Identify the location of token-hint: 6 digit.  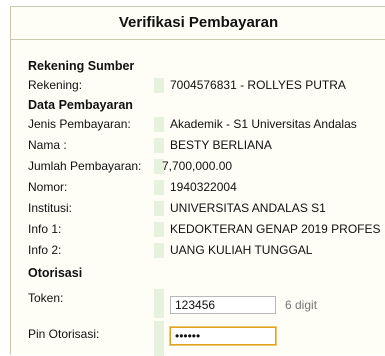
(301, 305).